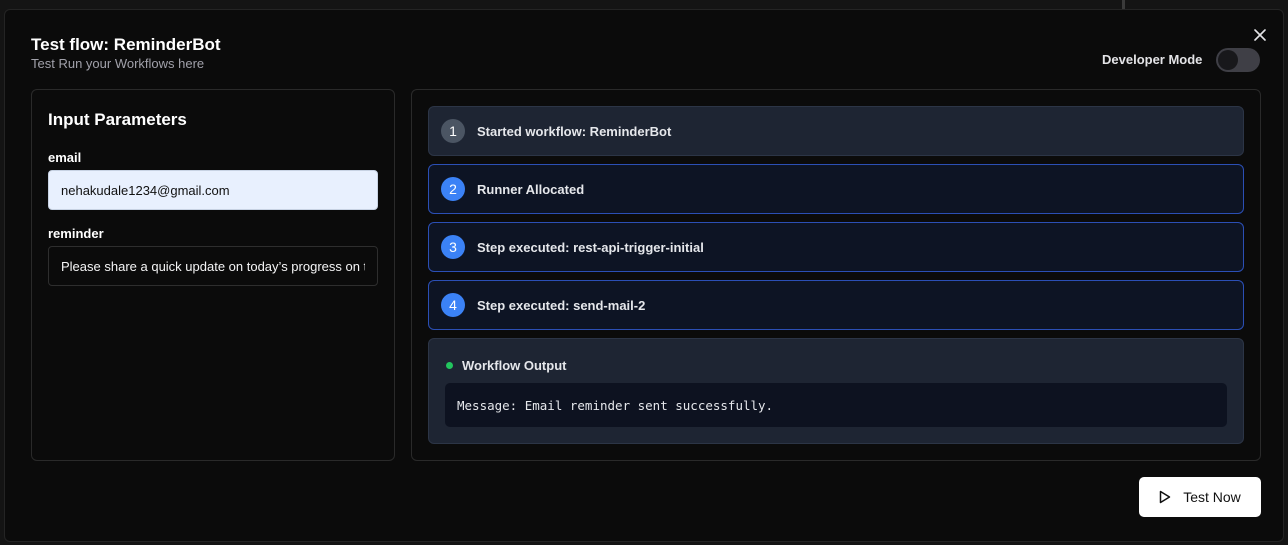  I want to click on developer-mode-label: Developer Mode, so click(1152, 59).